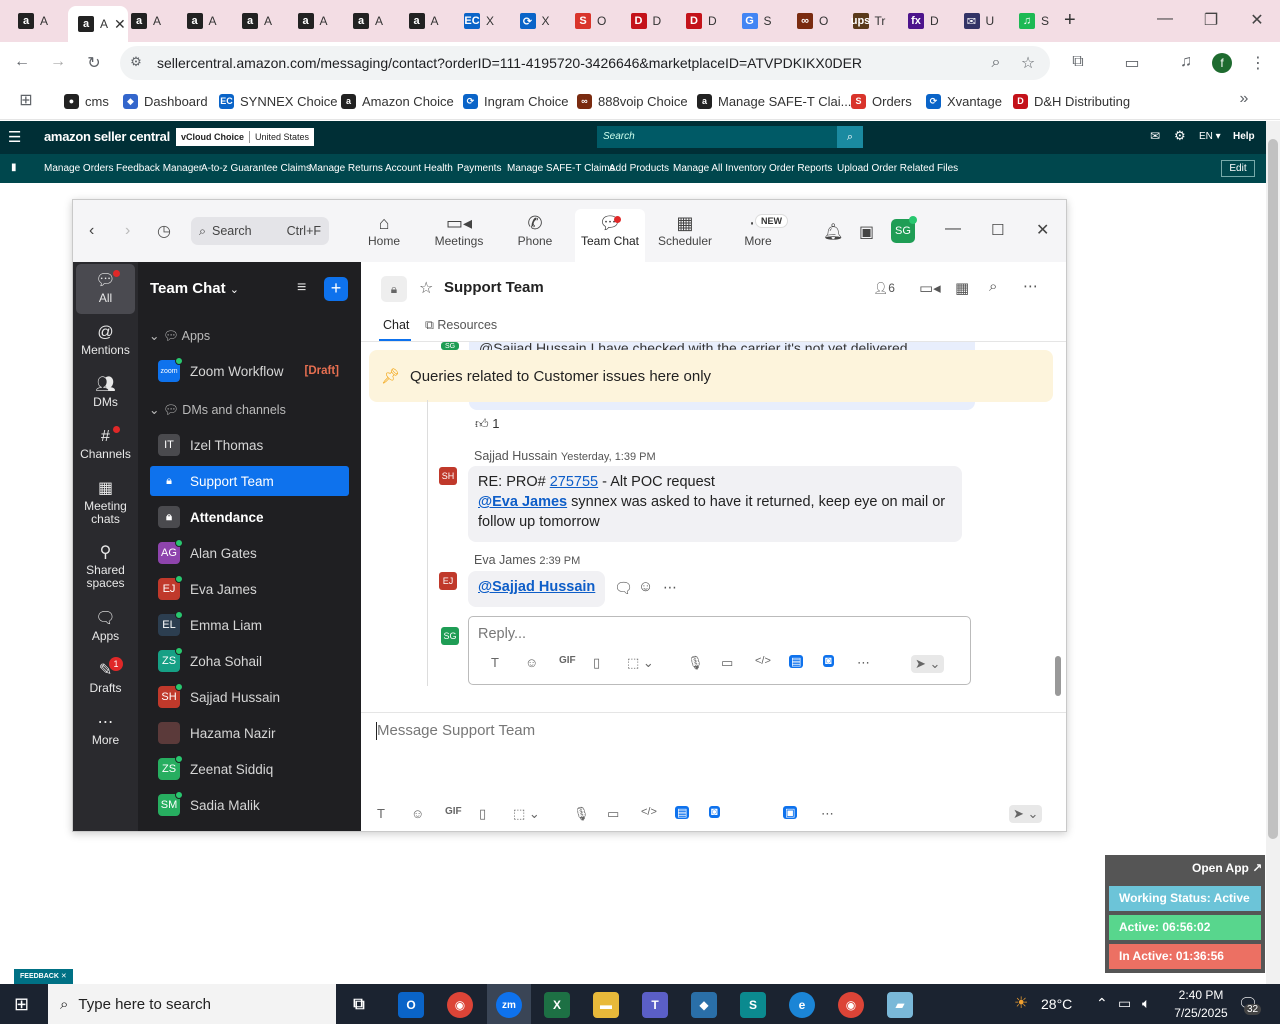  I want to click on more-bookmarks-icon: », so click(1244, 99).